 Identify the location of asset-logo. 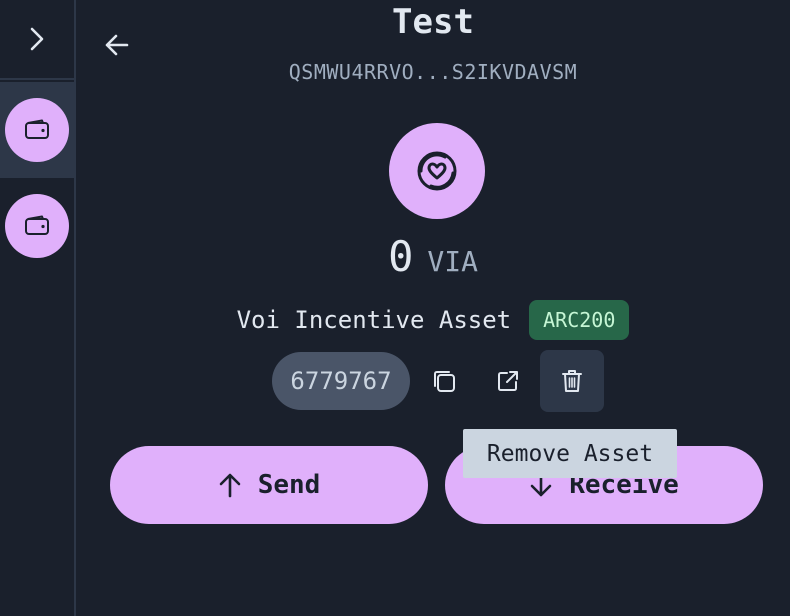
(437, 171).